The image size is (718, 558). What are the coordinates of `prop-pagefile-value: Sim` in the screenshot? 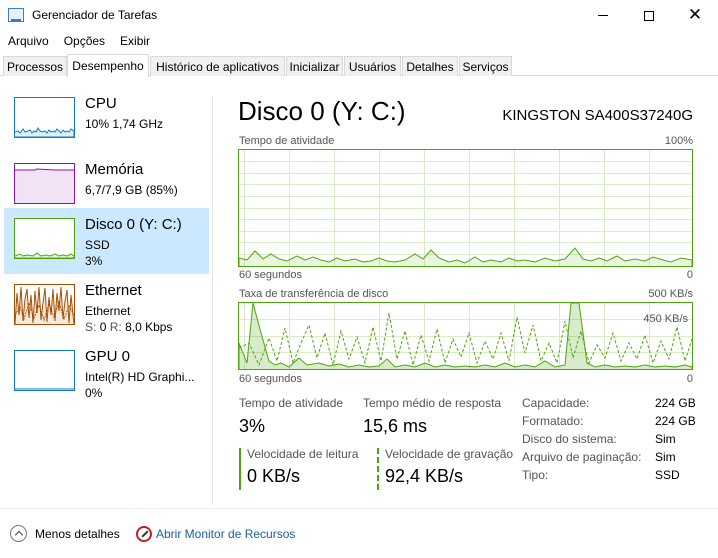 It's located at (665, 457).